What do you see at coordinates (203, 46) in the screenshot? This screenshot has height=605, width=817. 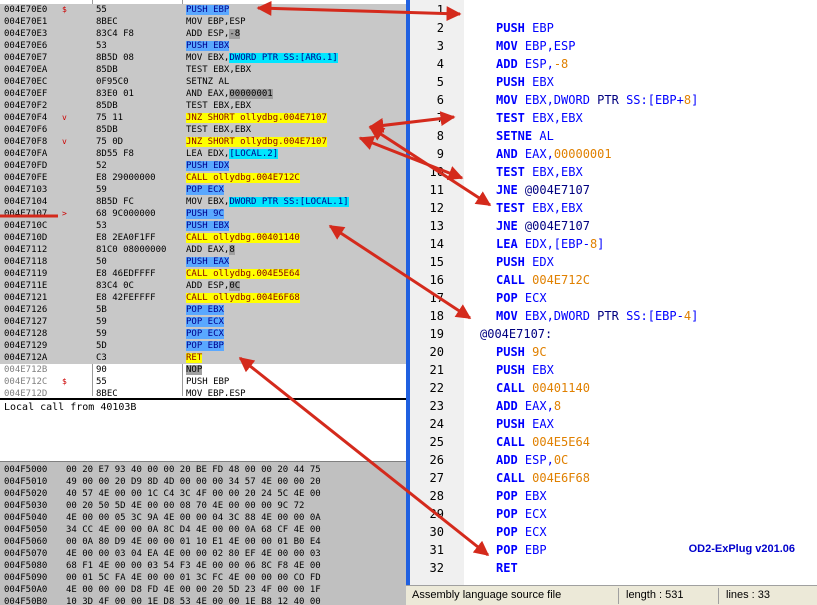 I see `disasm-row: 004E70E6 53 PUSH EBX` at bounding box center [203, 46].